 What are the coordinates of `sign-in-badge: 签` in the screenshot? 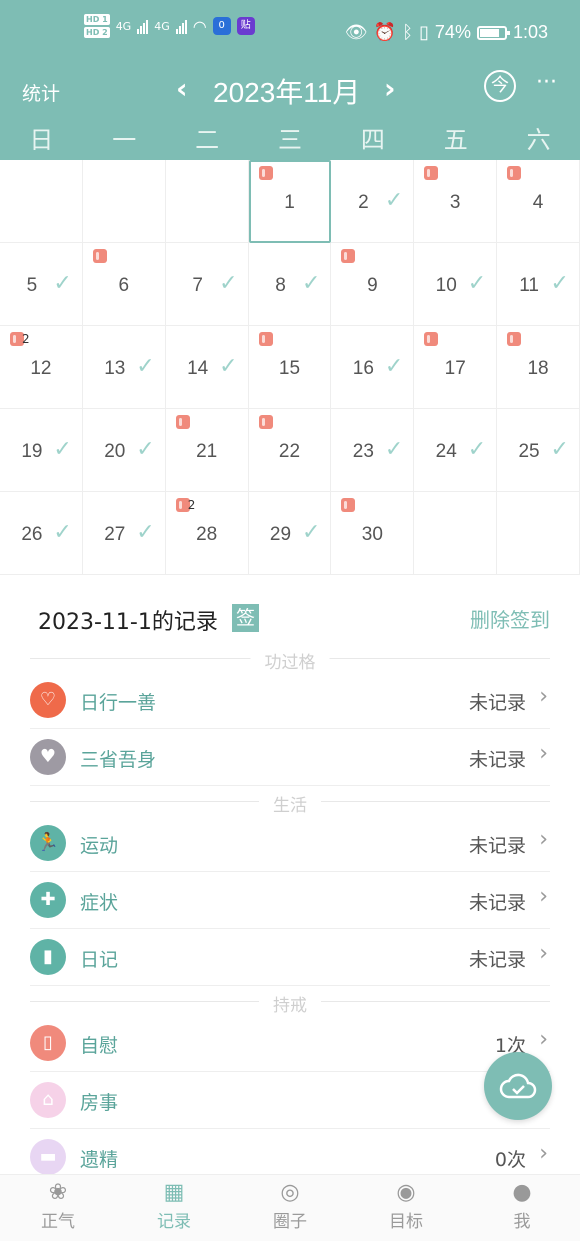 It's located at (245, 618).